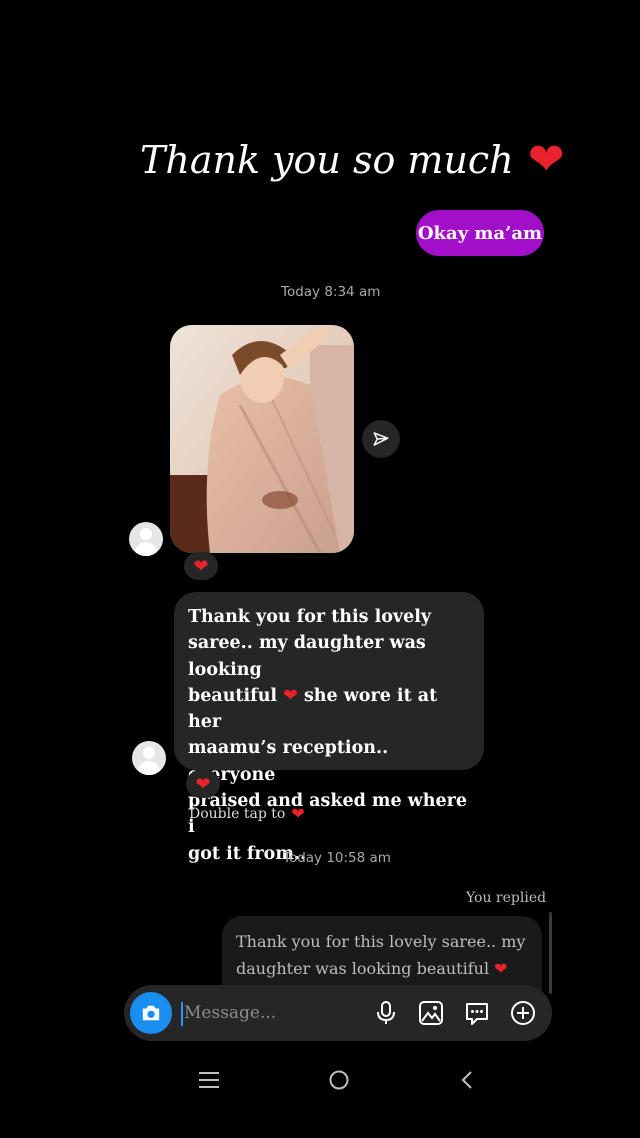 The width and height of the screenshot is (640, 1138). What do you see at coordinates (313, 709) in the screenshot?
I see `message-line: beautiful ❤ she wore it at her` at bounding box center [313, 709].